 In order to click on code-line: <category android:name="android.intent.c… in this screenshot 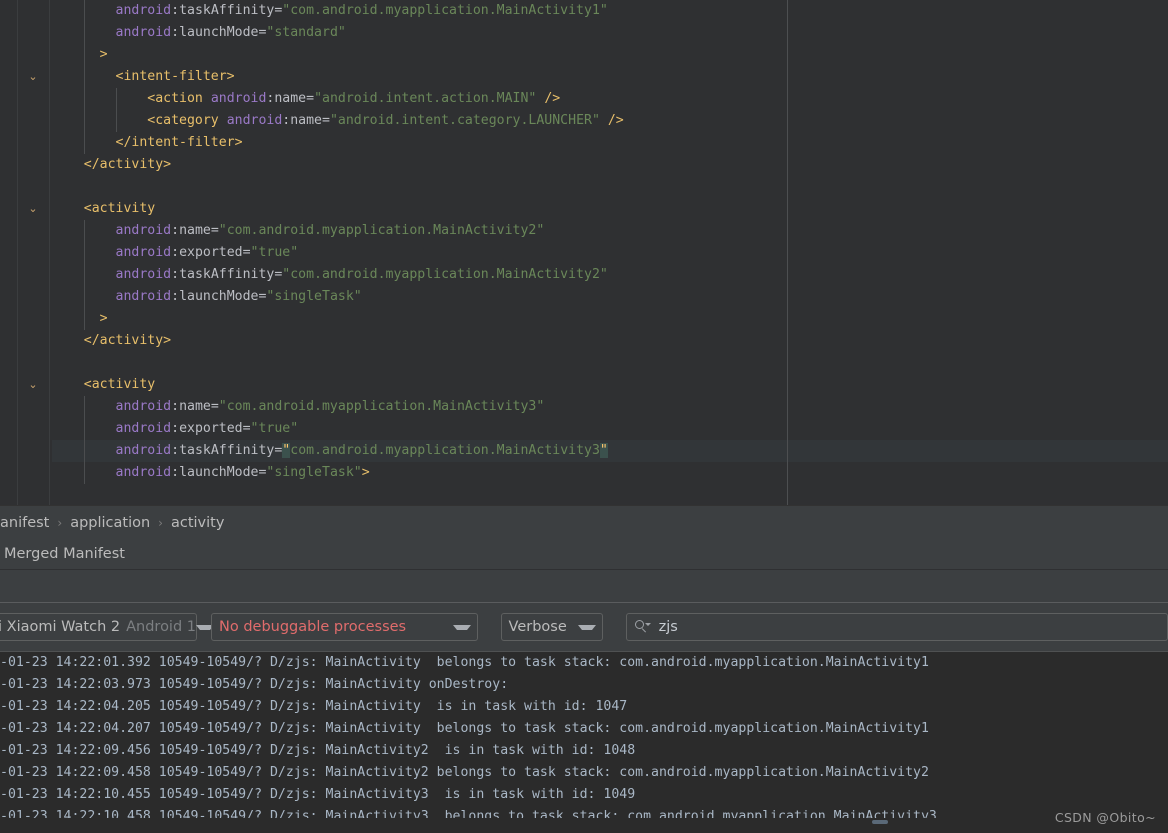, I will do `click(610, 121)`.